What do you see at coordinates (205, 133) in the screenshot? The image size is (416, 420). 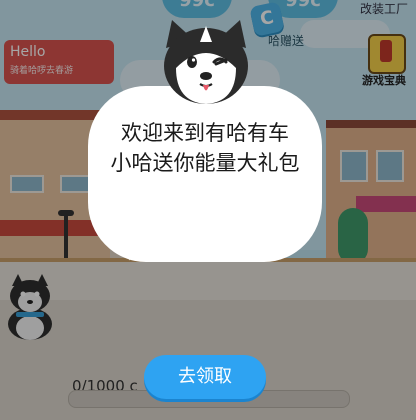 I see `welcome-line-1: 欢迎来到有哈有车` at bounding box center [205, 133].